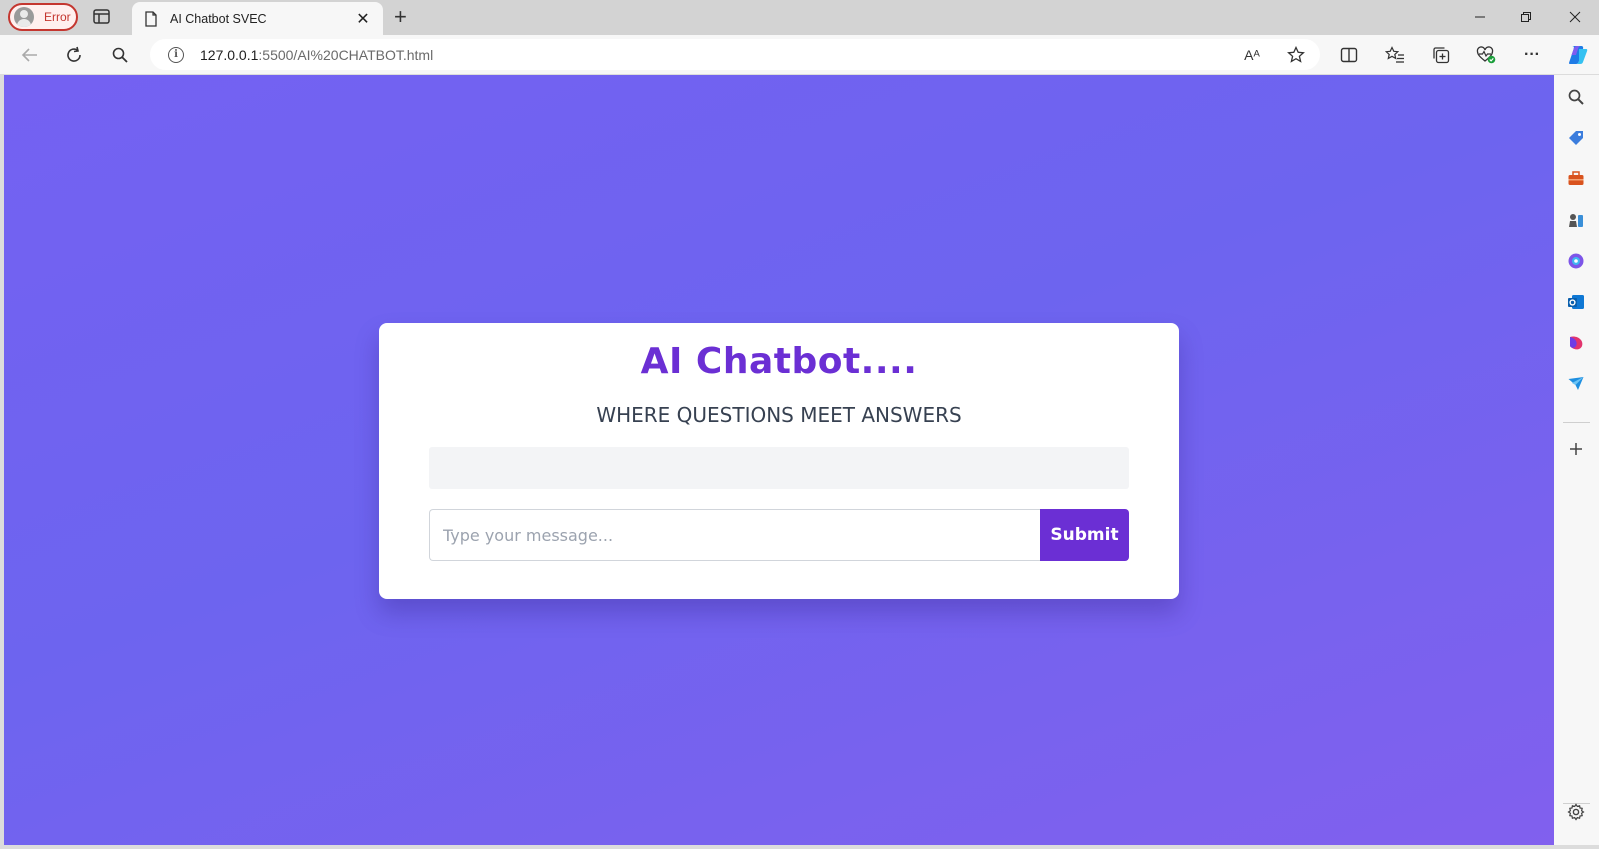  What do you see at coordinates (1576, 220) in the screenshot?
I see `chess-icon` at bounding box center [1576, 220].